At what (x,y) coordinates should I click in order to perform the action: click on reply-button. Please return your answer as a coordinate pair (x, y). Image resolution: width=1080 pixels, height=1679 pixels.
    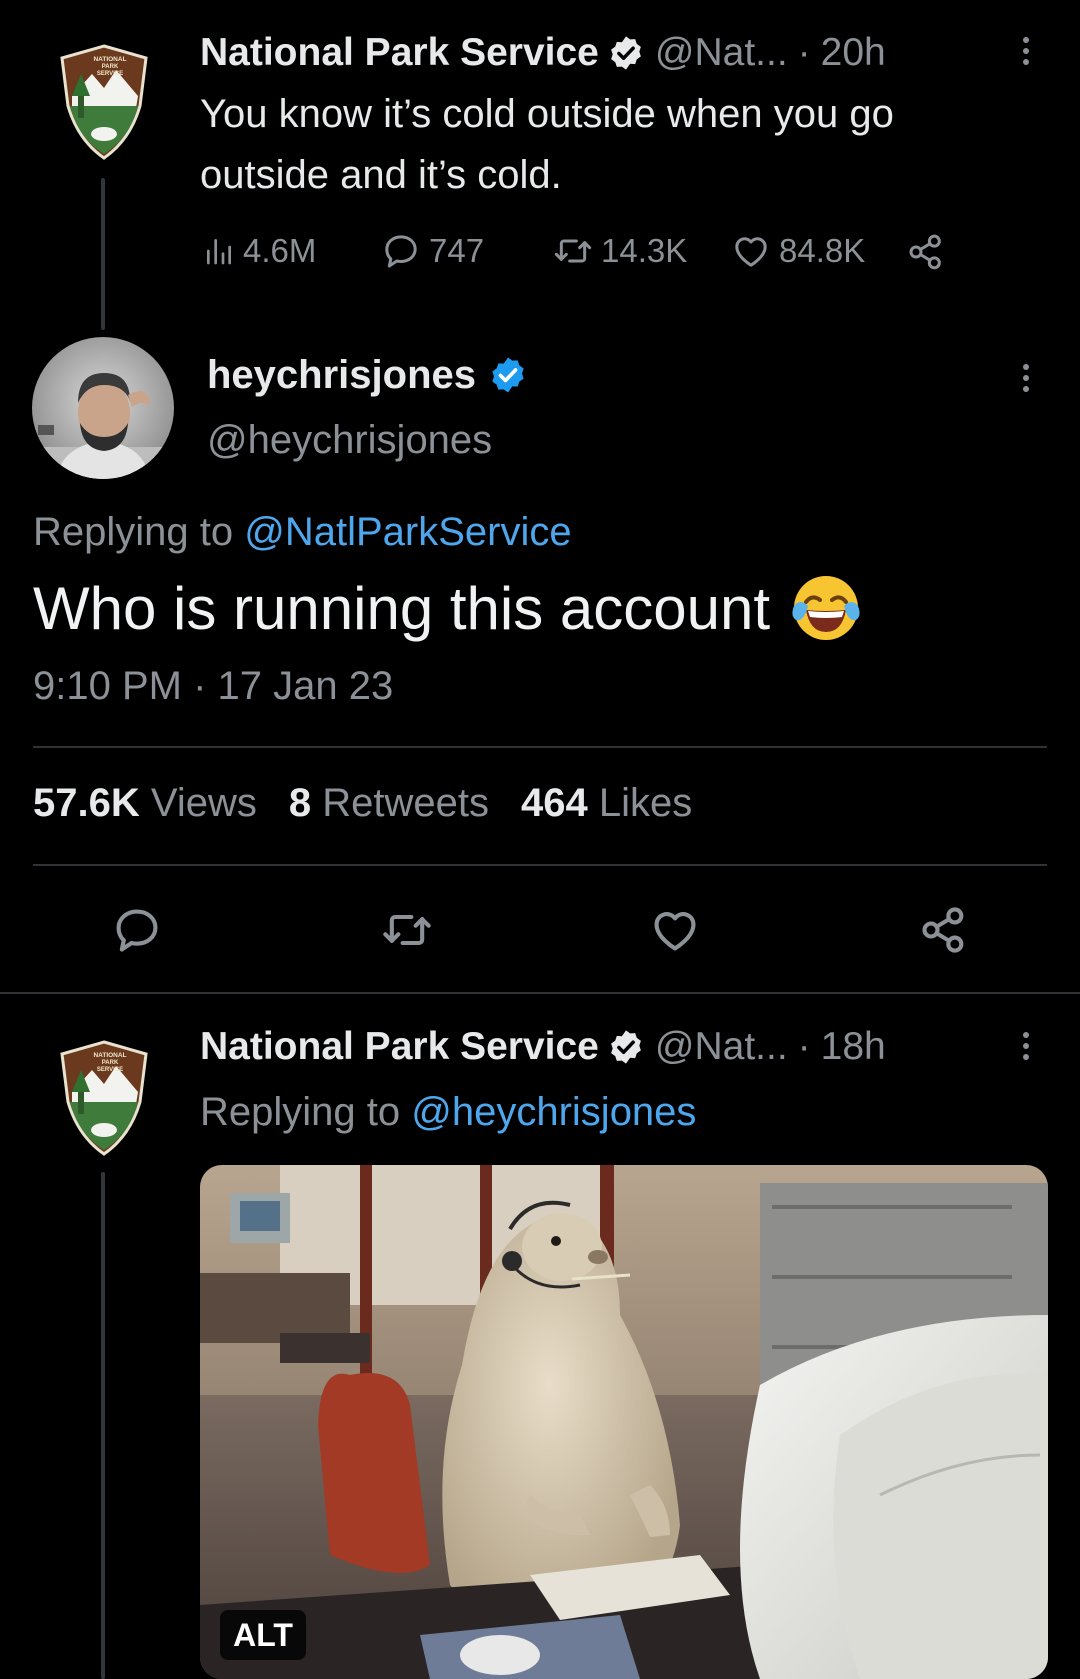
    Looking at the image, I should click on (137, 930).